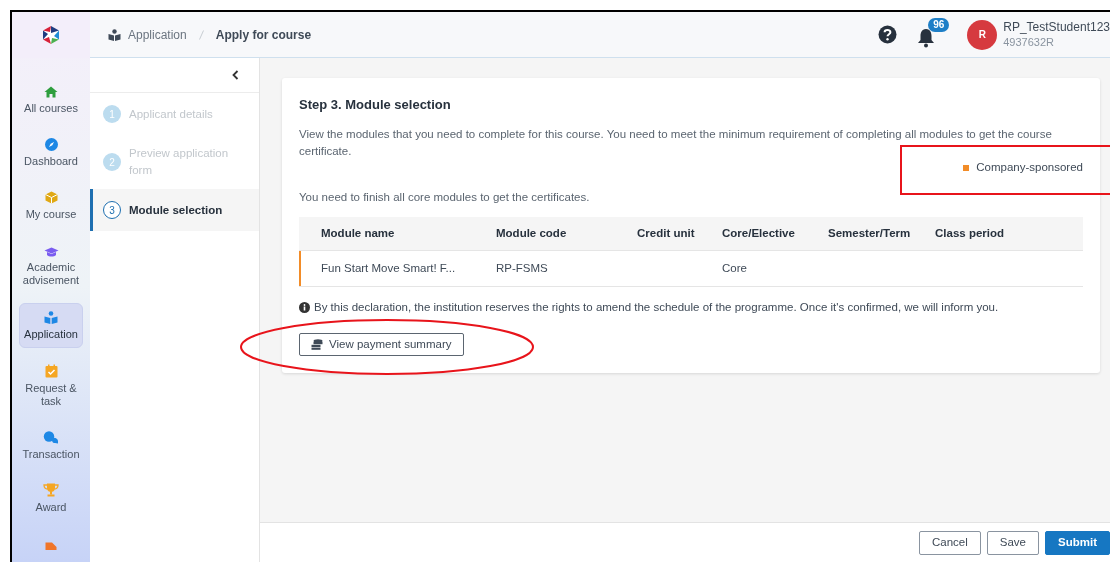  What do you see at coordinates (445, 197) in the screenshot?
I see `note-text: You need to finish all core modules to get the certificates.` at bounding box center [445, 197].